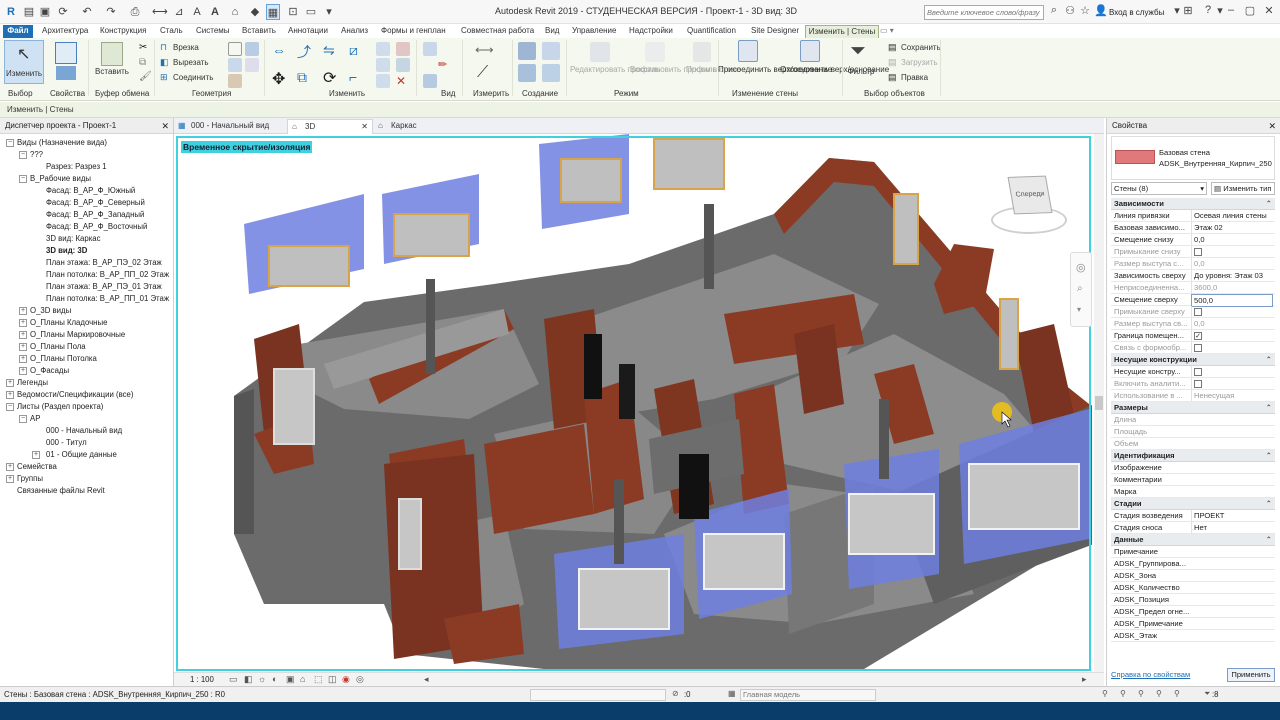 The image size is (1280, 720). I want to click on apply-button: Применить, so click(1251, 675).